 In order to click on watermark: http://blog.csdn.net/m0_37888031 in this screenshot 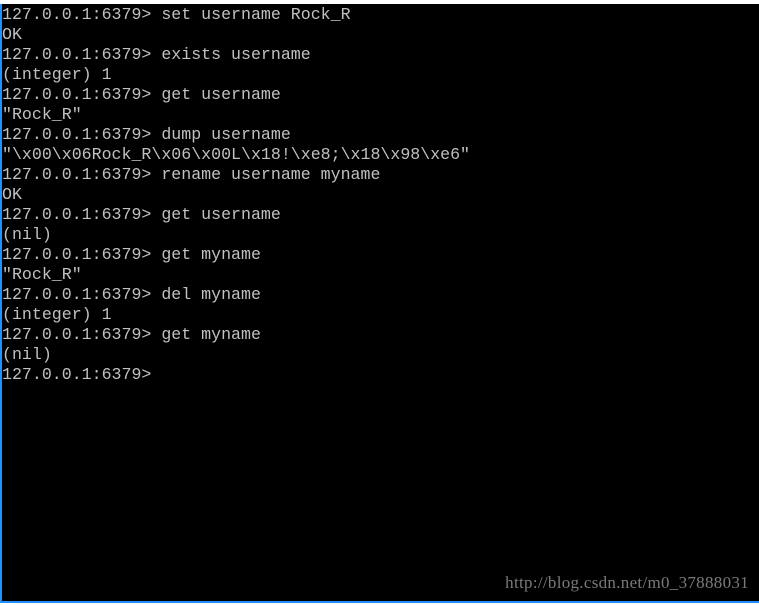, I will do `click(627, 582)`.